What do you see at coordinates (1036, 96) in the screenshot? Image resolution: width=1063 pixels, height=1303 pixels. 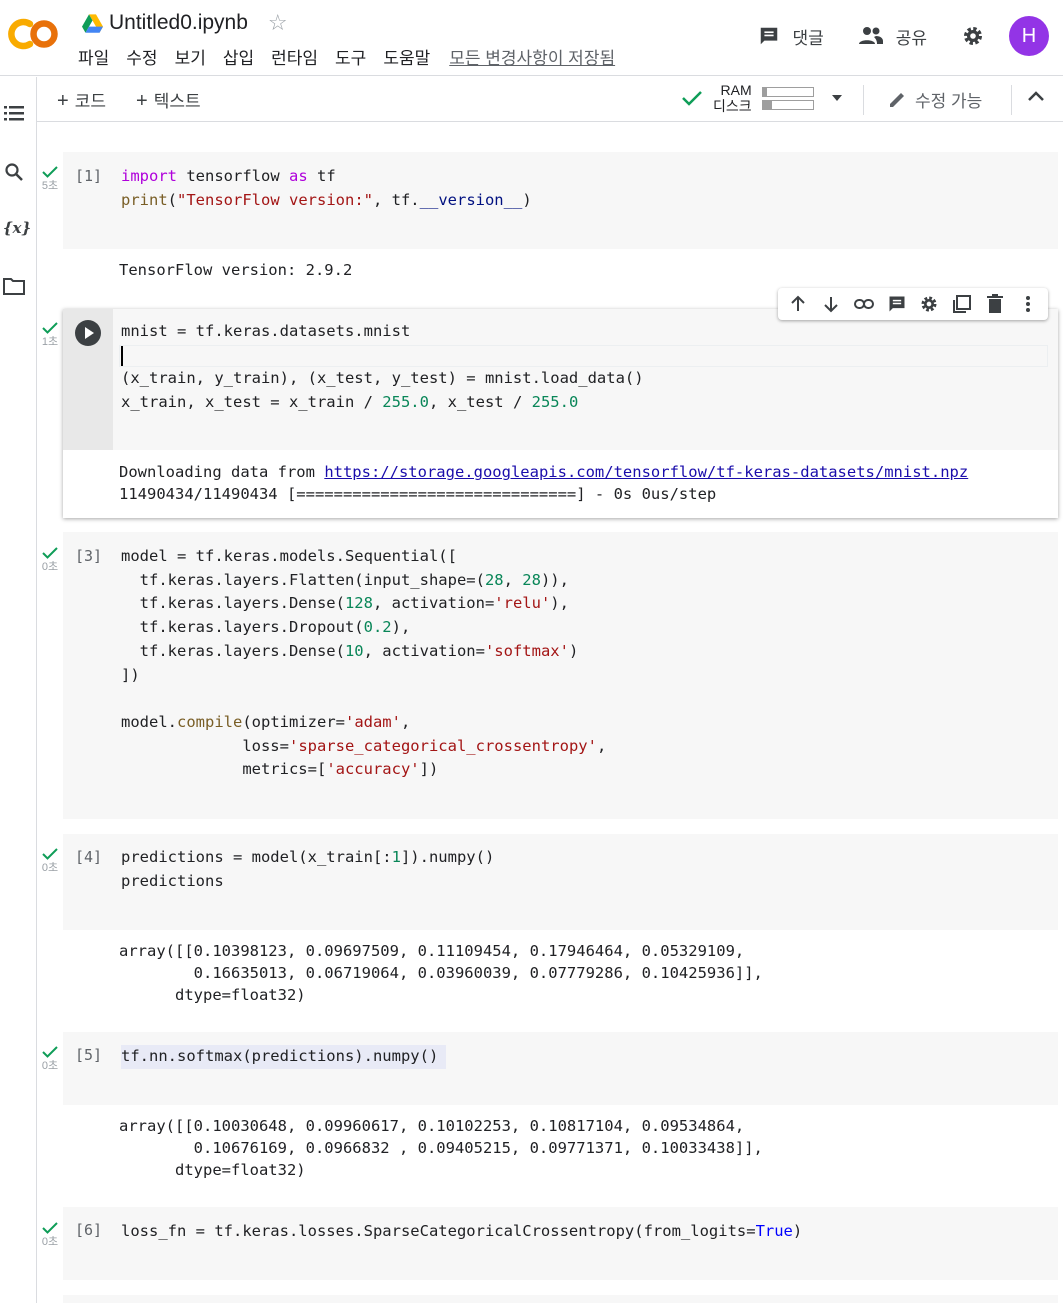 I see `chevron-up-icon` at bounding box center [1036, 96].